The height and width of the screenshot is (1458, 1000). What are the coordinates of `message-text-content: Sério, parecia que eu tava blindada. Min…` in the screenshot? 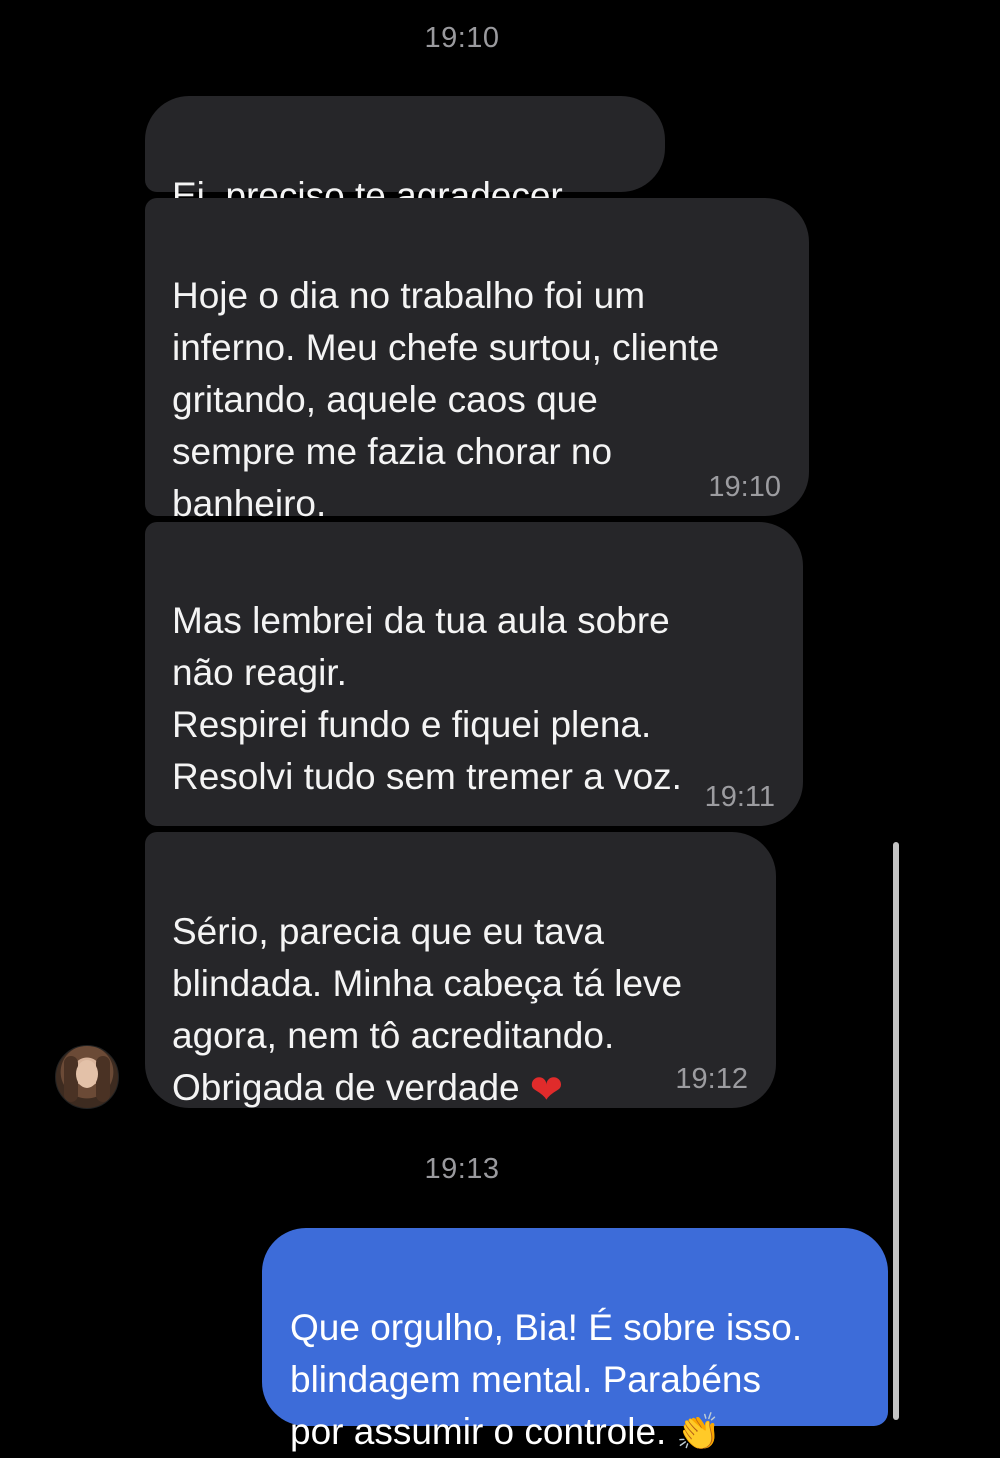 It's located at (427, 1009).